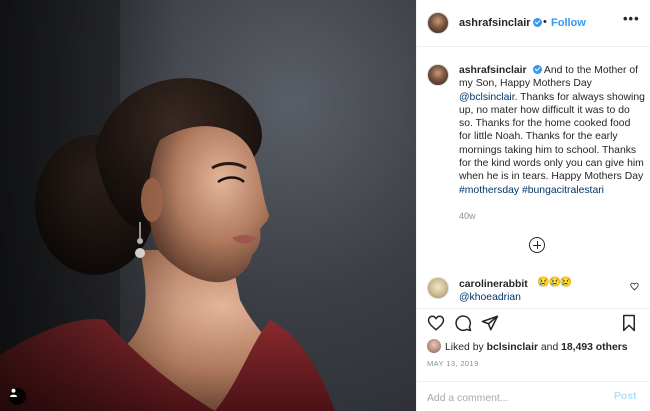 The image size is (650, 411). Describe the element at coordinates (629, 323) in the screenshot. I see `save-bookmark-icon` at that location.